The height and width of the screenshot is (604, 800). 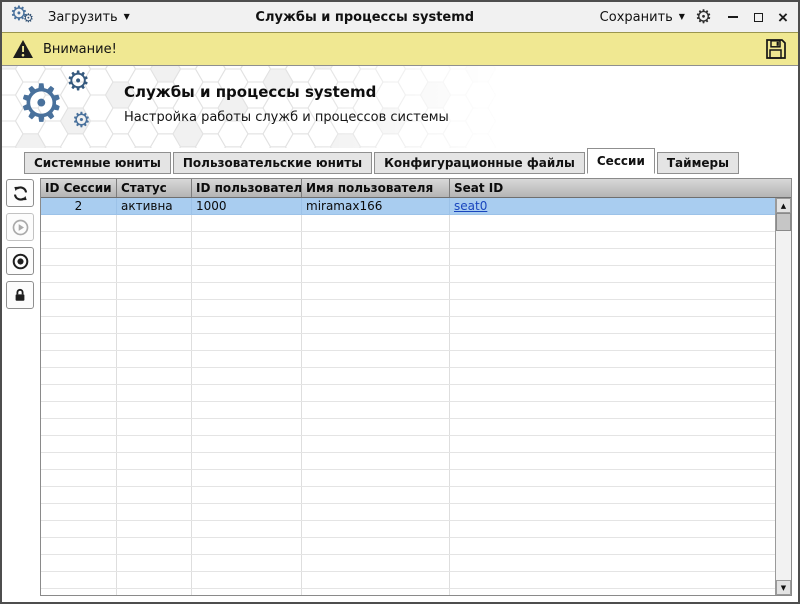 What do you see at coordinates (272, 163) in the screenshot?
I see `tab-user-units: Пользовательские юниты` at bounding box center [272, 163].